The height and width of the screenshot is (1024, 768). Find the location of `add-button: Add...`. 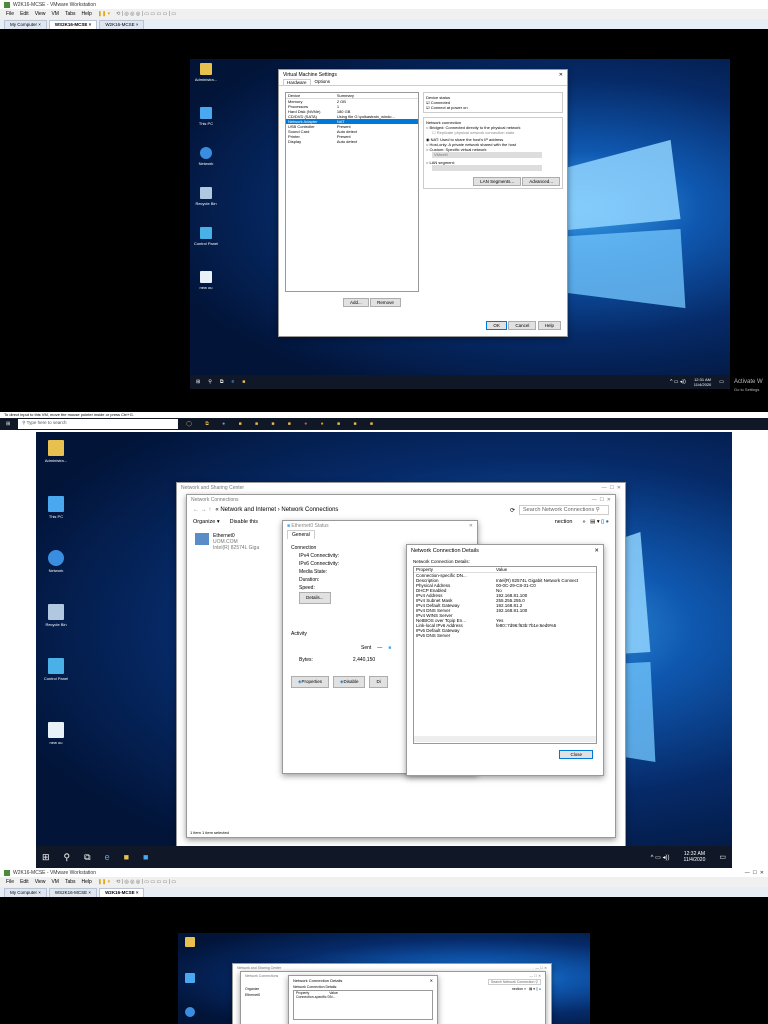

add-button: Add... is located at coordinates (356, 302).